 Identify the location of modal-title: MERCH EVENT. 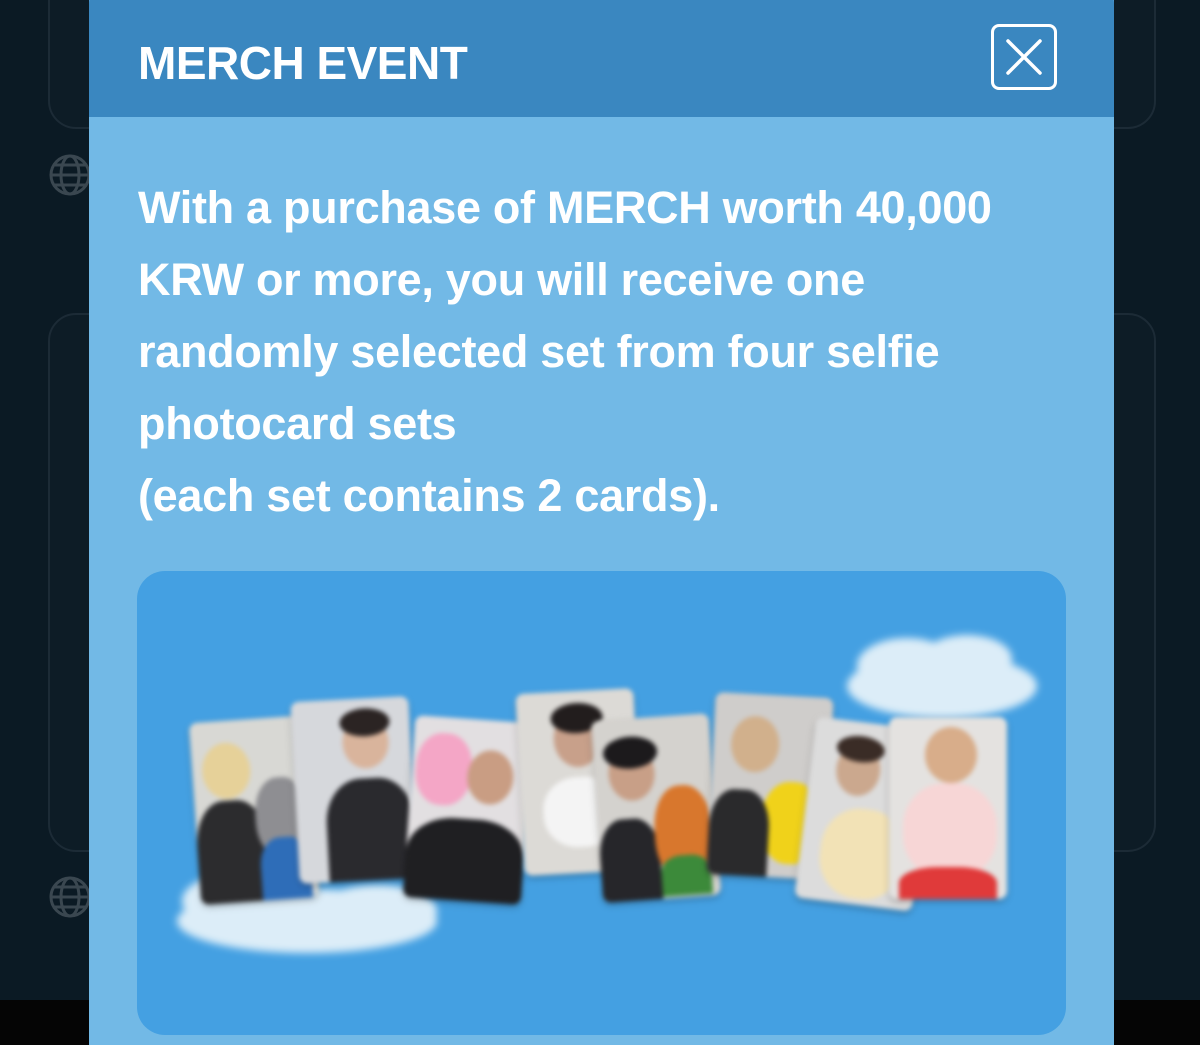
(303, 63).